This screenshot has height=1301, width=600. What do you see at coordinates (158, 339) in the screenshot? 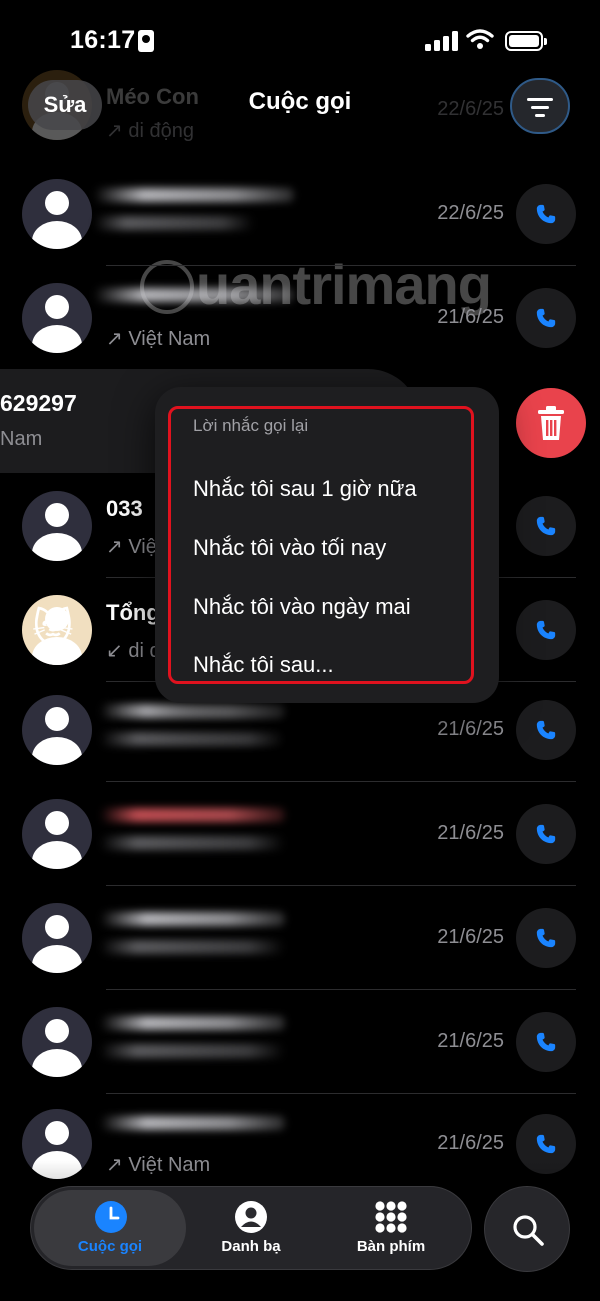
I see `call-subtitle: ↗ Việt Nam` at bounding box center [158, 339].